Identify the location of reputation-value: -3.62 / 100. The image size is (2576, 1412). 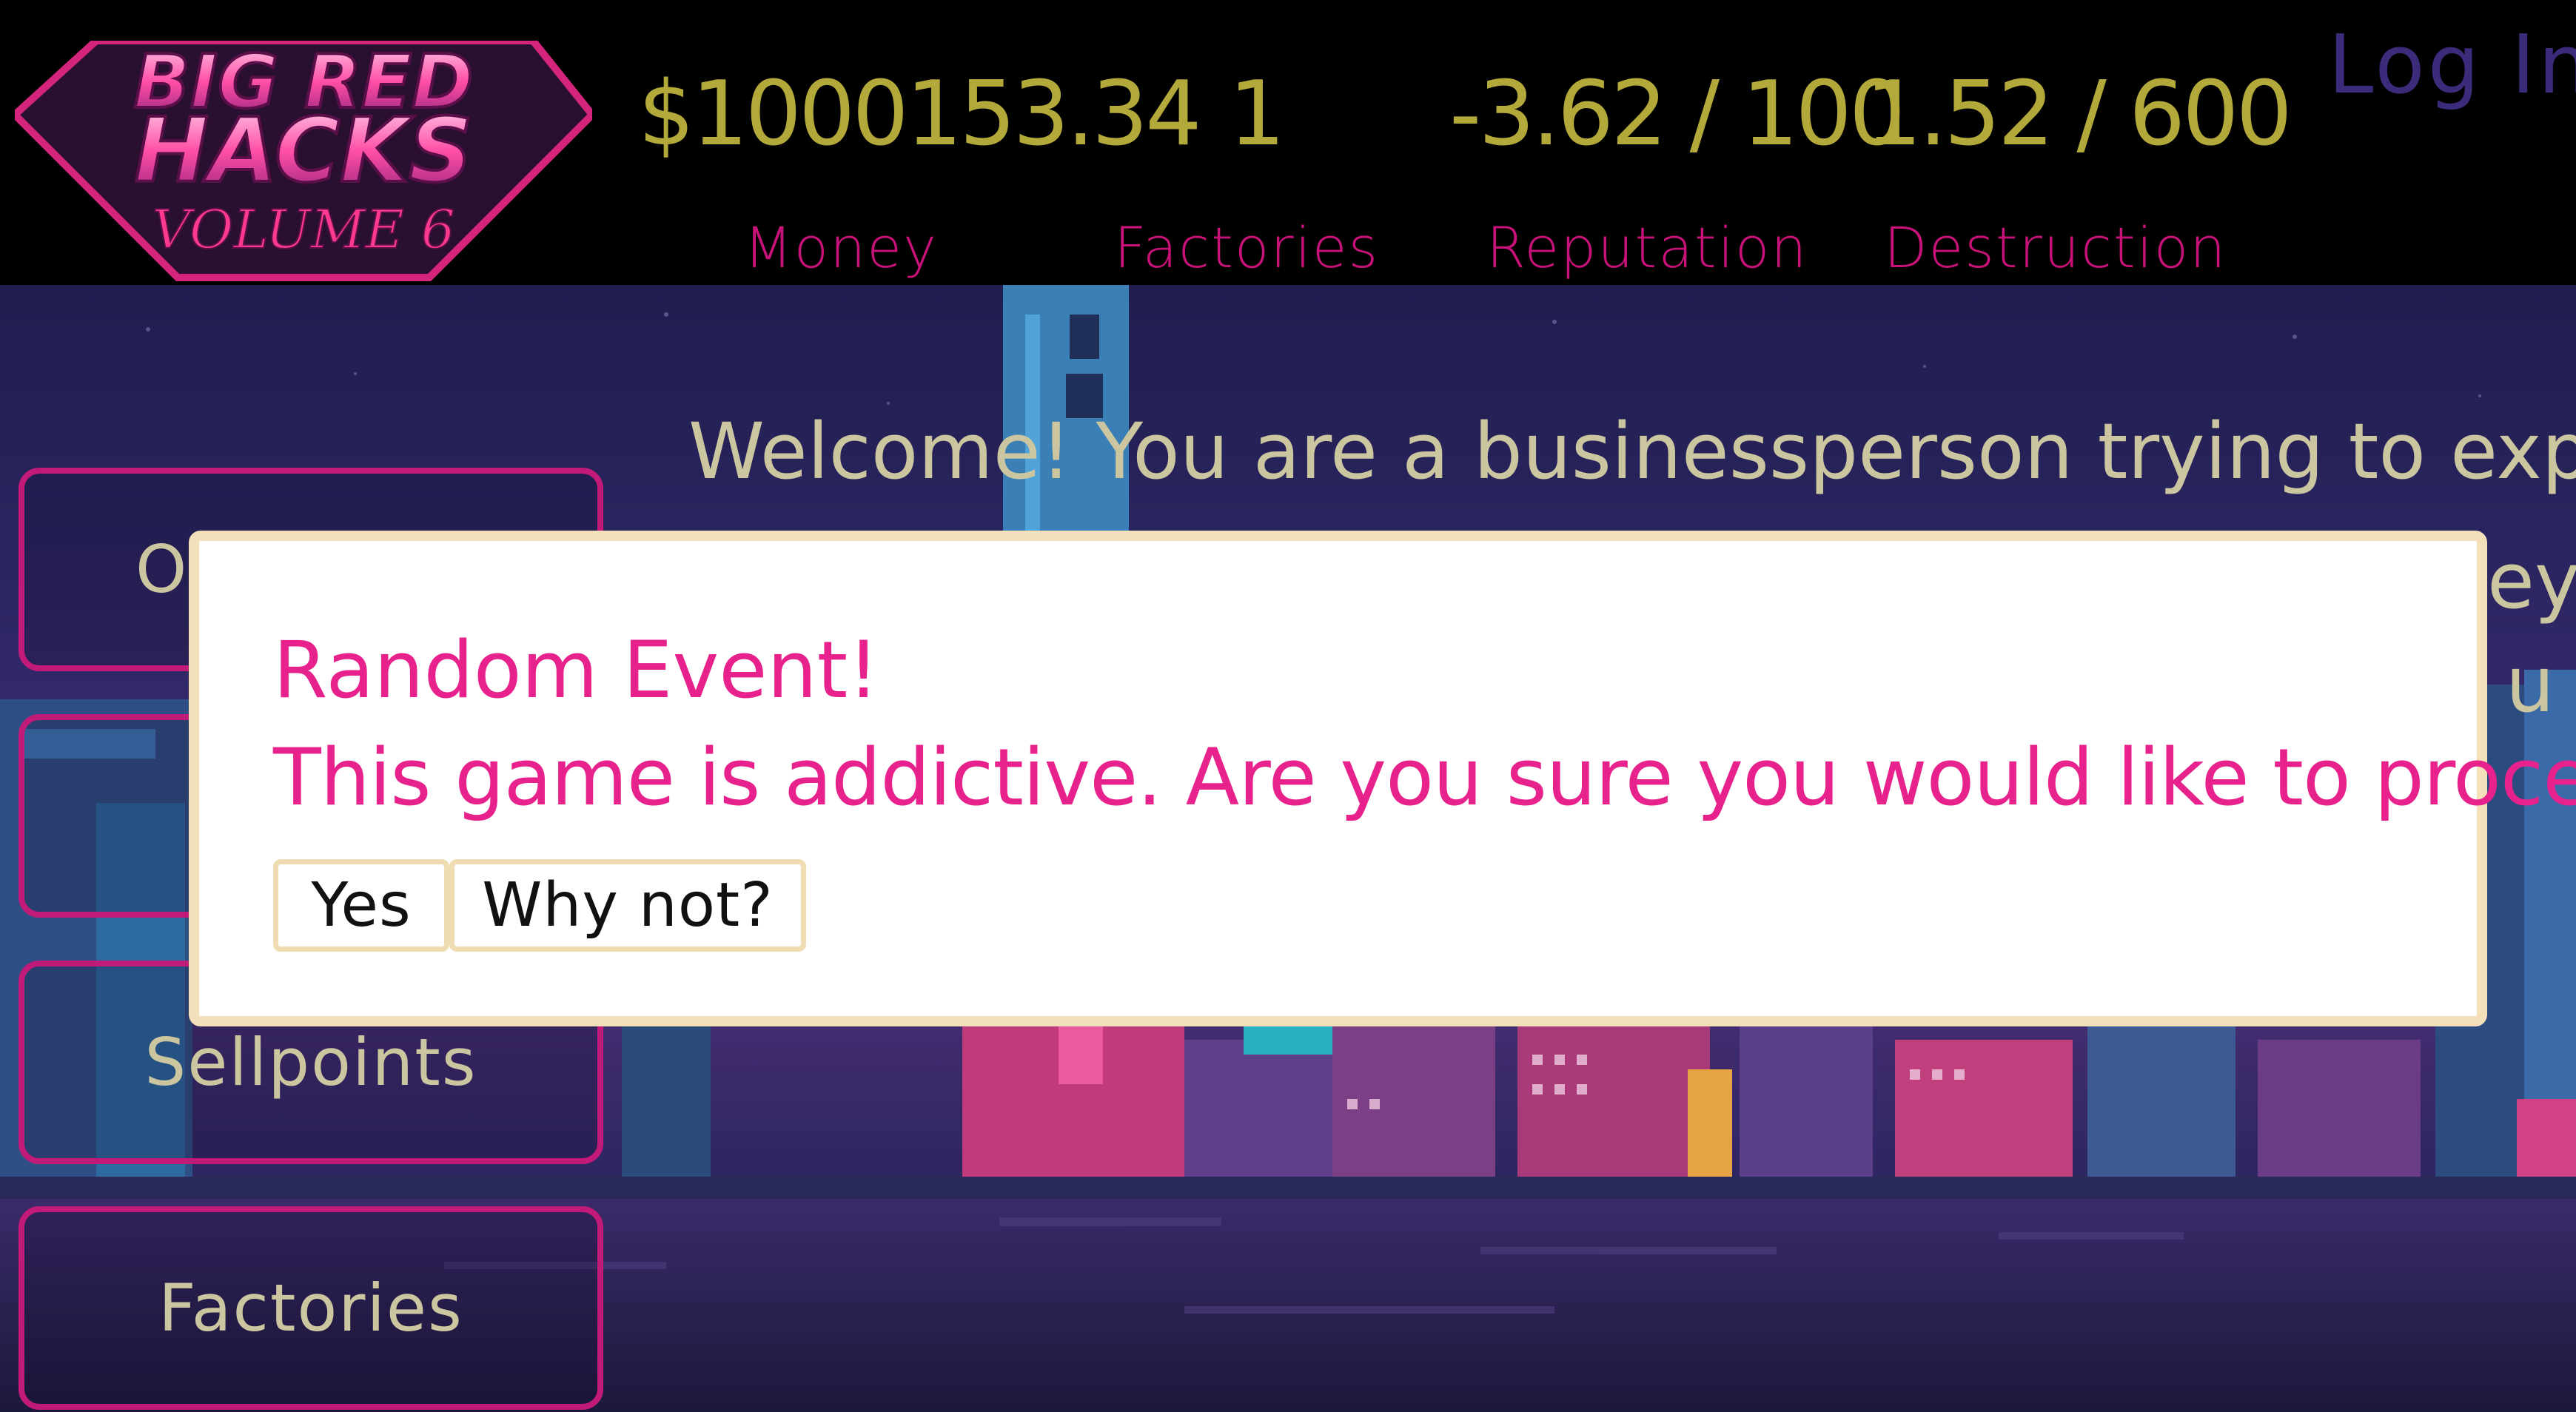
(1677, 114).